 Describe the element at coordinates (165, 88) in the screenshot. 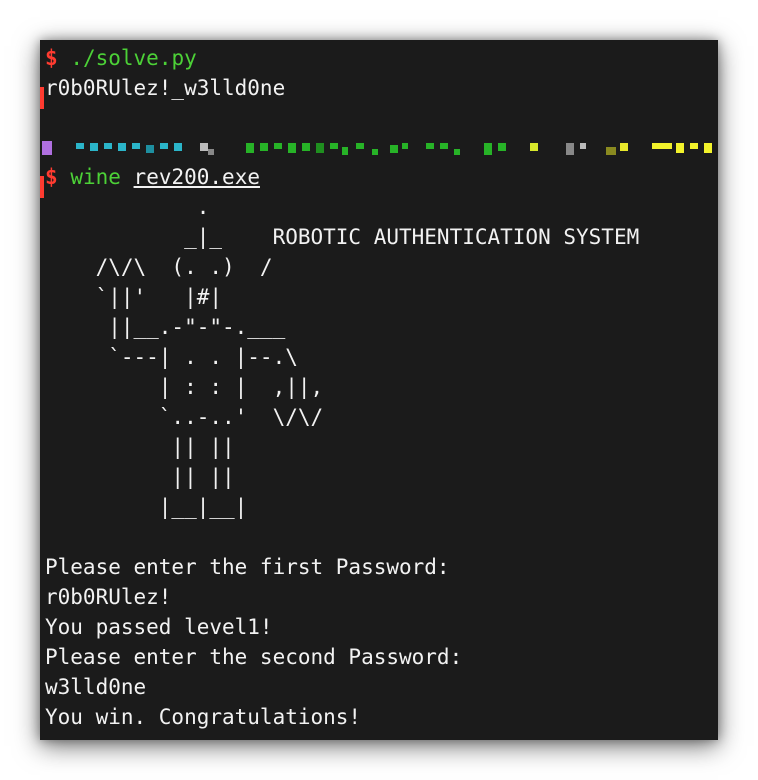

I see `solve-output: r0b0RUlez!_w3lld0ne` at that location.